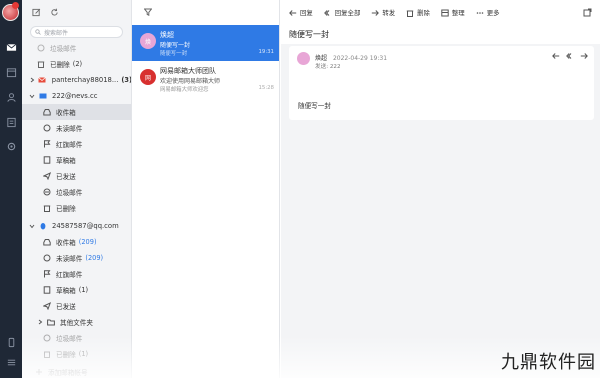 This screenshot has width=600, height=378. What do you see at coordinates (148, 77) in the screenshot?
I see `sender-avatar: 网` at bounding box center [148, 77].